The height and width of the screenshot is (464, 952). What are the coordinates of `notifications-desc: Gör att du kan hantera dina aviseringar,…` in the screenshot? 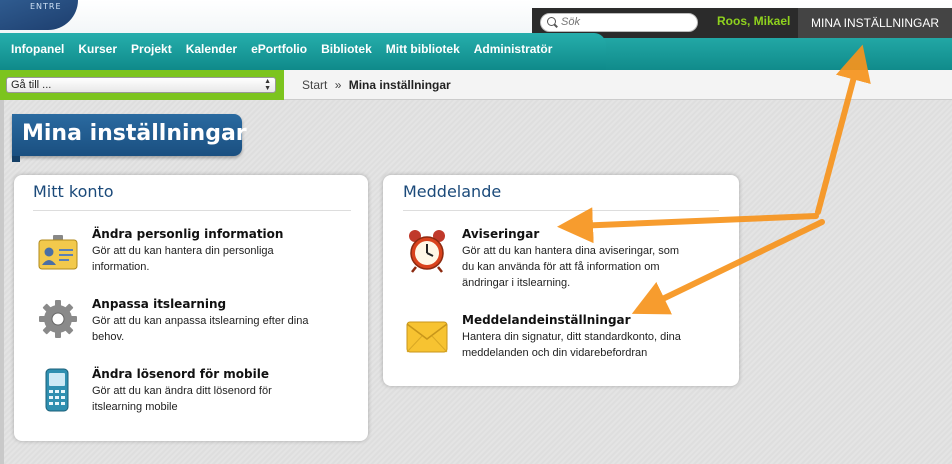 It's located at (570, 267).